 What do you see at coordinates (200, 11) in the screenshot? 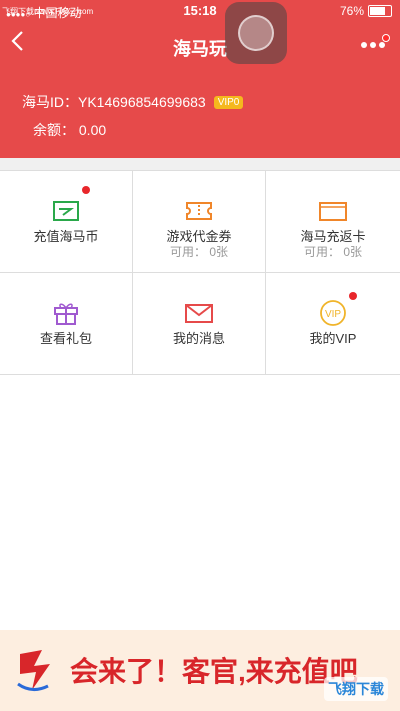
I see `status-bar: 飞翔下载 www.FXXZ.com ●●●●○ 中国移动 15:18 76%` at bounding box center [200, 11].